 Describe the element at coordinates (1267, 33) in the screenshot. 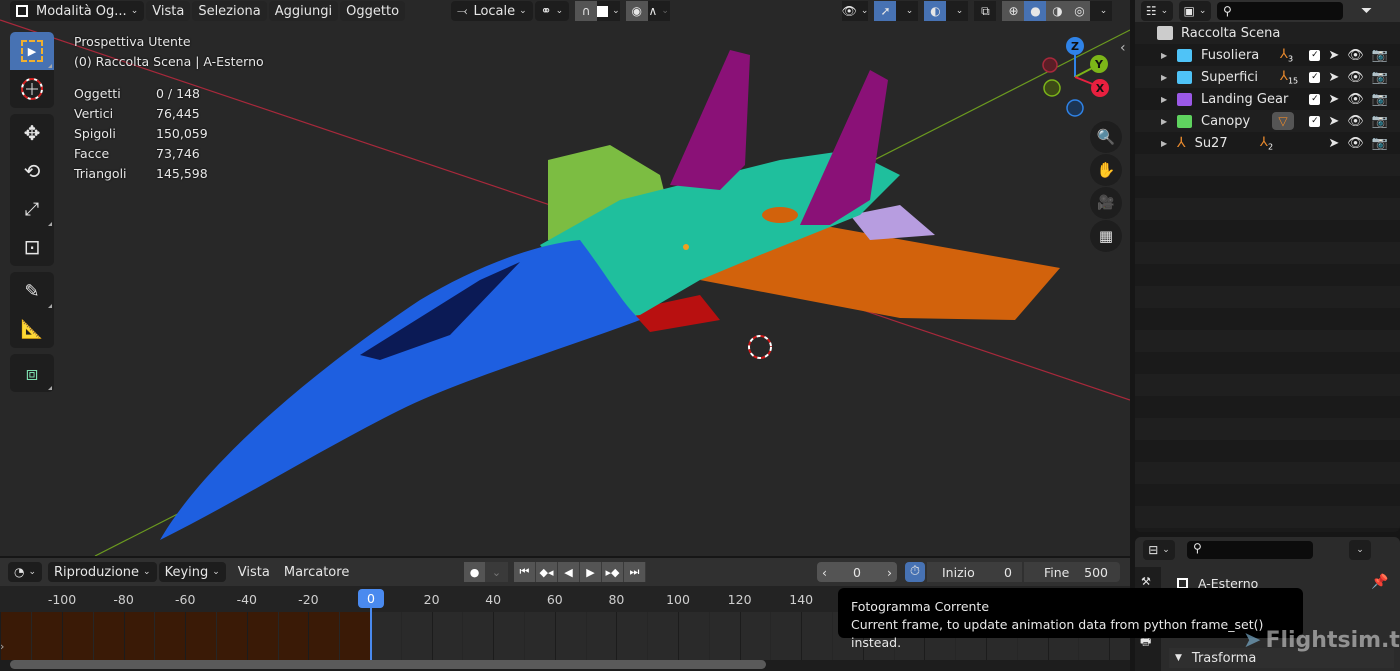

I see `outliner-root-collection: Raccolta Scena` at that location.